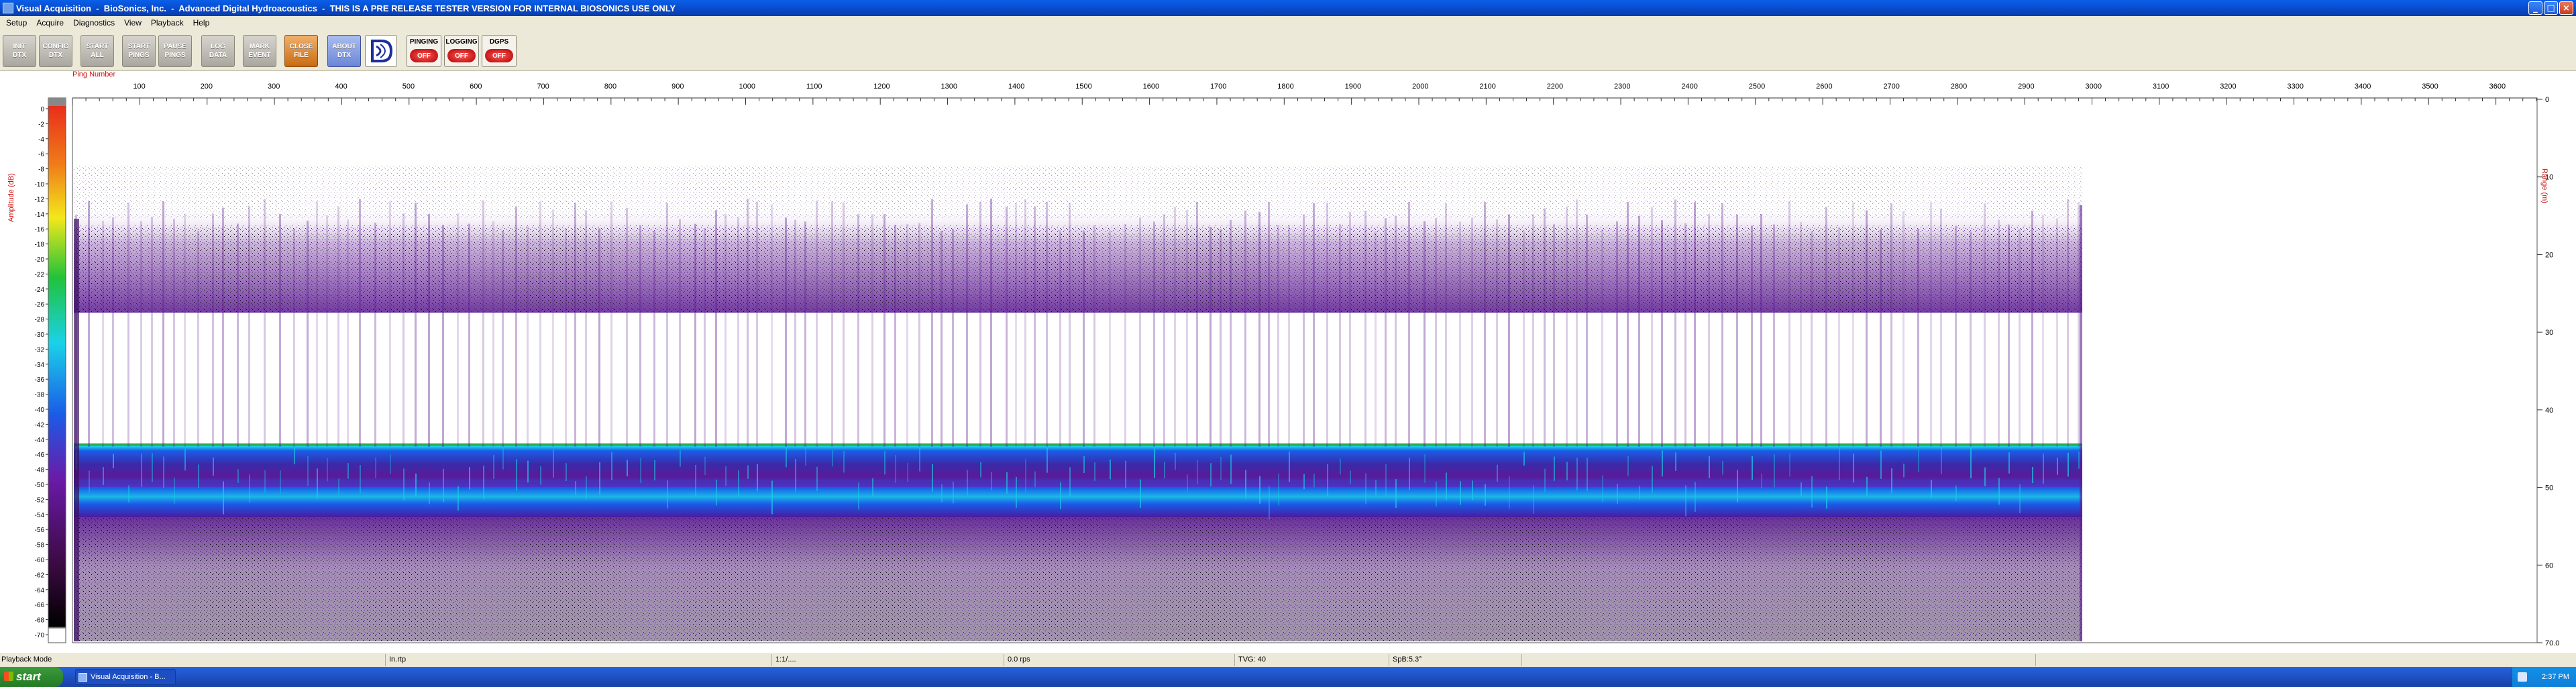 The height and width of the screenshot is (687, 2576). What do you see at coordinates (50, 23) in the screenshot?
I see `menu-acquire: Acquire` at bounding box center [50, 23].